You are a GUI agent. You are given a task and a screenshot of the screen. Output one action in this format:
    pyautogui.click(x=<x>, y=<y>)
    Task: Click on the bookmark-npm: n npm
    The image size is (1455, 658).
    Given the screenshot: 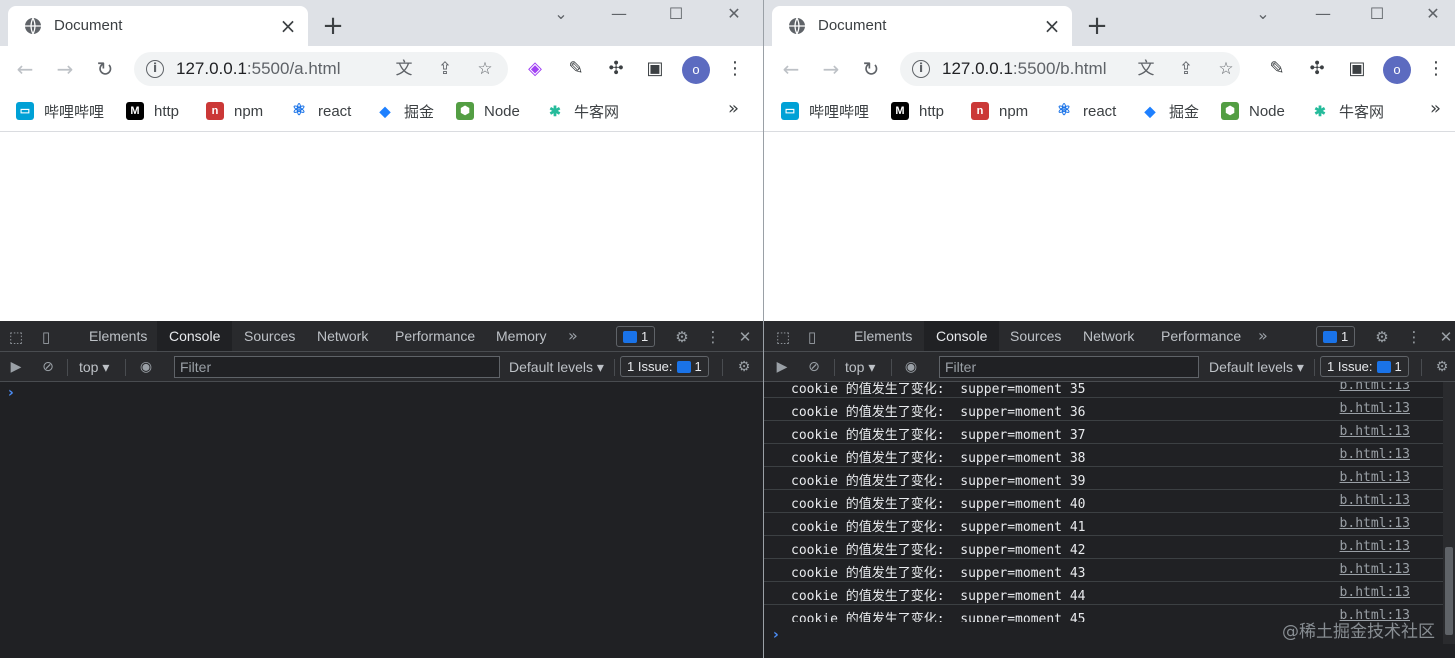 What is the action you would take?
    pyautogui.click(x=999, y=111)
    